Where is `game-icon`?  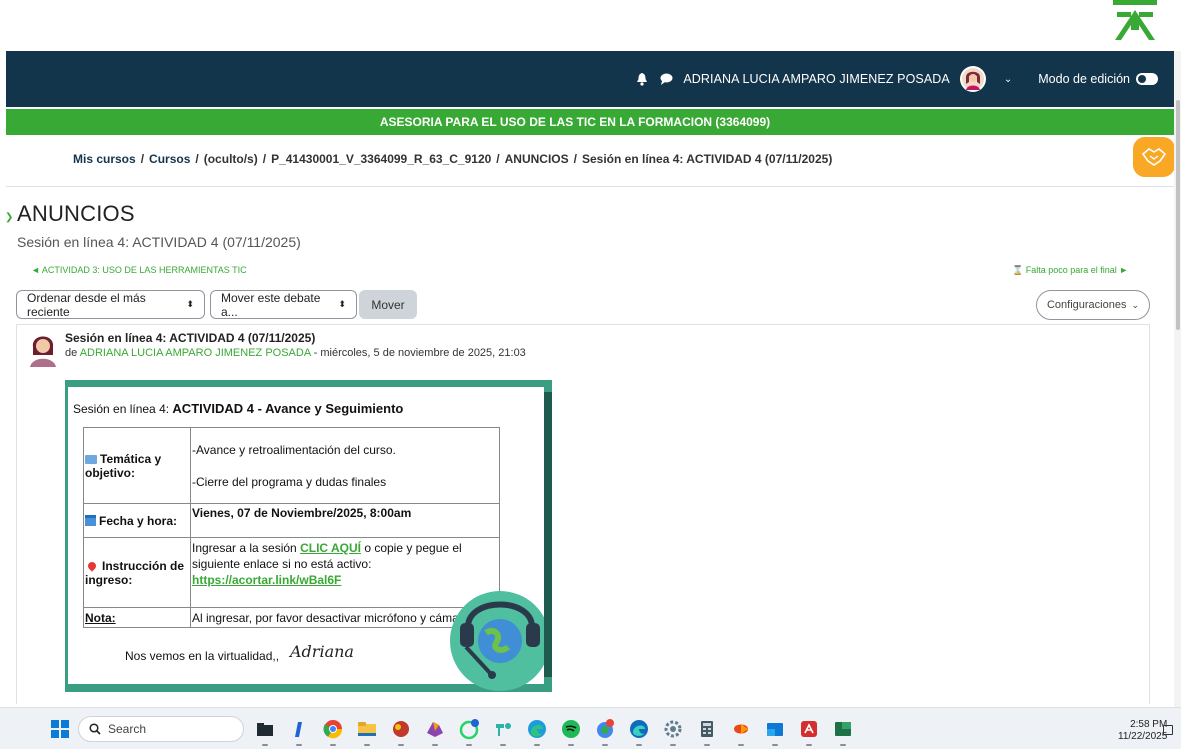
game-icon is located at coordinates (401, 731).